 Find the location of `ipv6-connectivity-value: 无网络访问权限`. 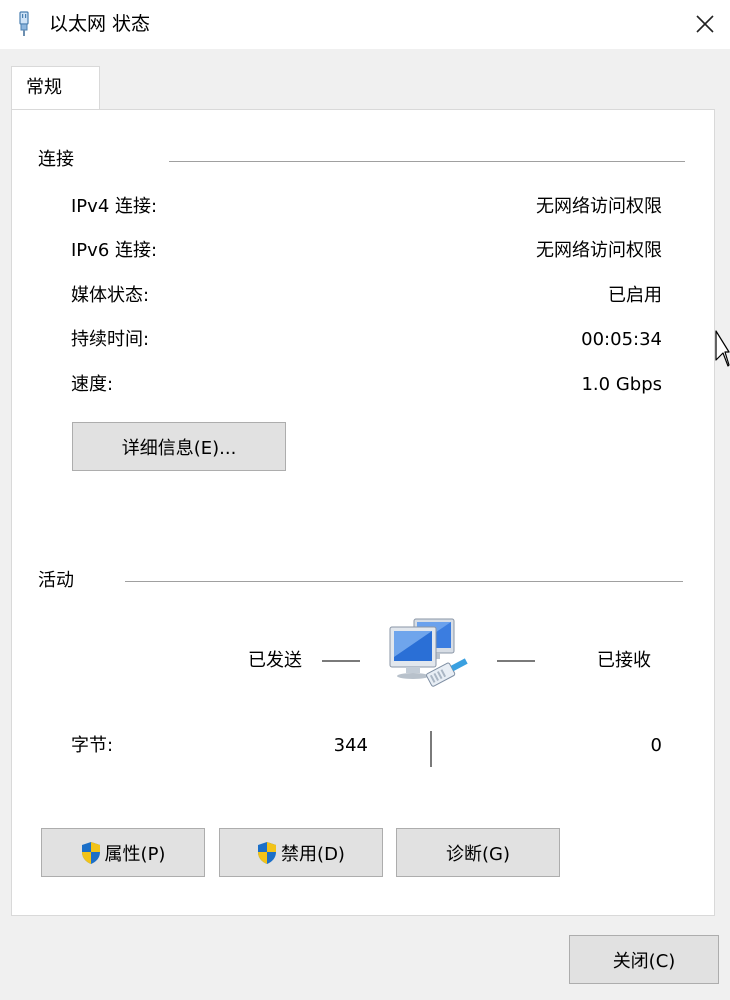

ipv6-connectivity-value: 无网络访问权限 is located at coordinates (599, 250).